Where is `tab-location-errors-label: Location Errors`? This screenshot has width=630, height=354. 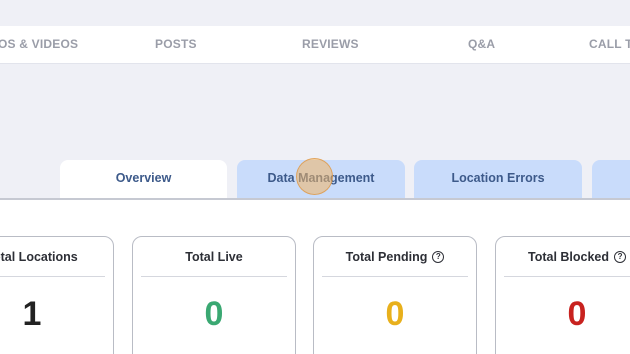 tab-location-errors-label: Location Errors is located at coordinates (498, 178).